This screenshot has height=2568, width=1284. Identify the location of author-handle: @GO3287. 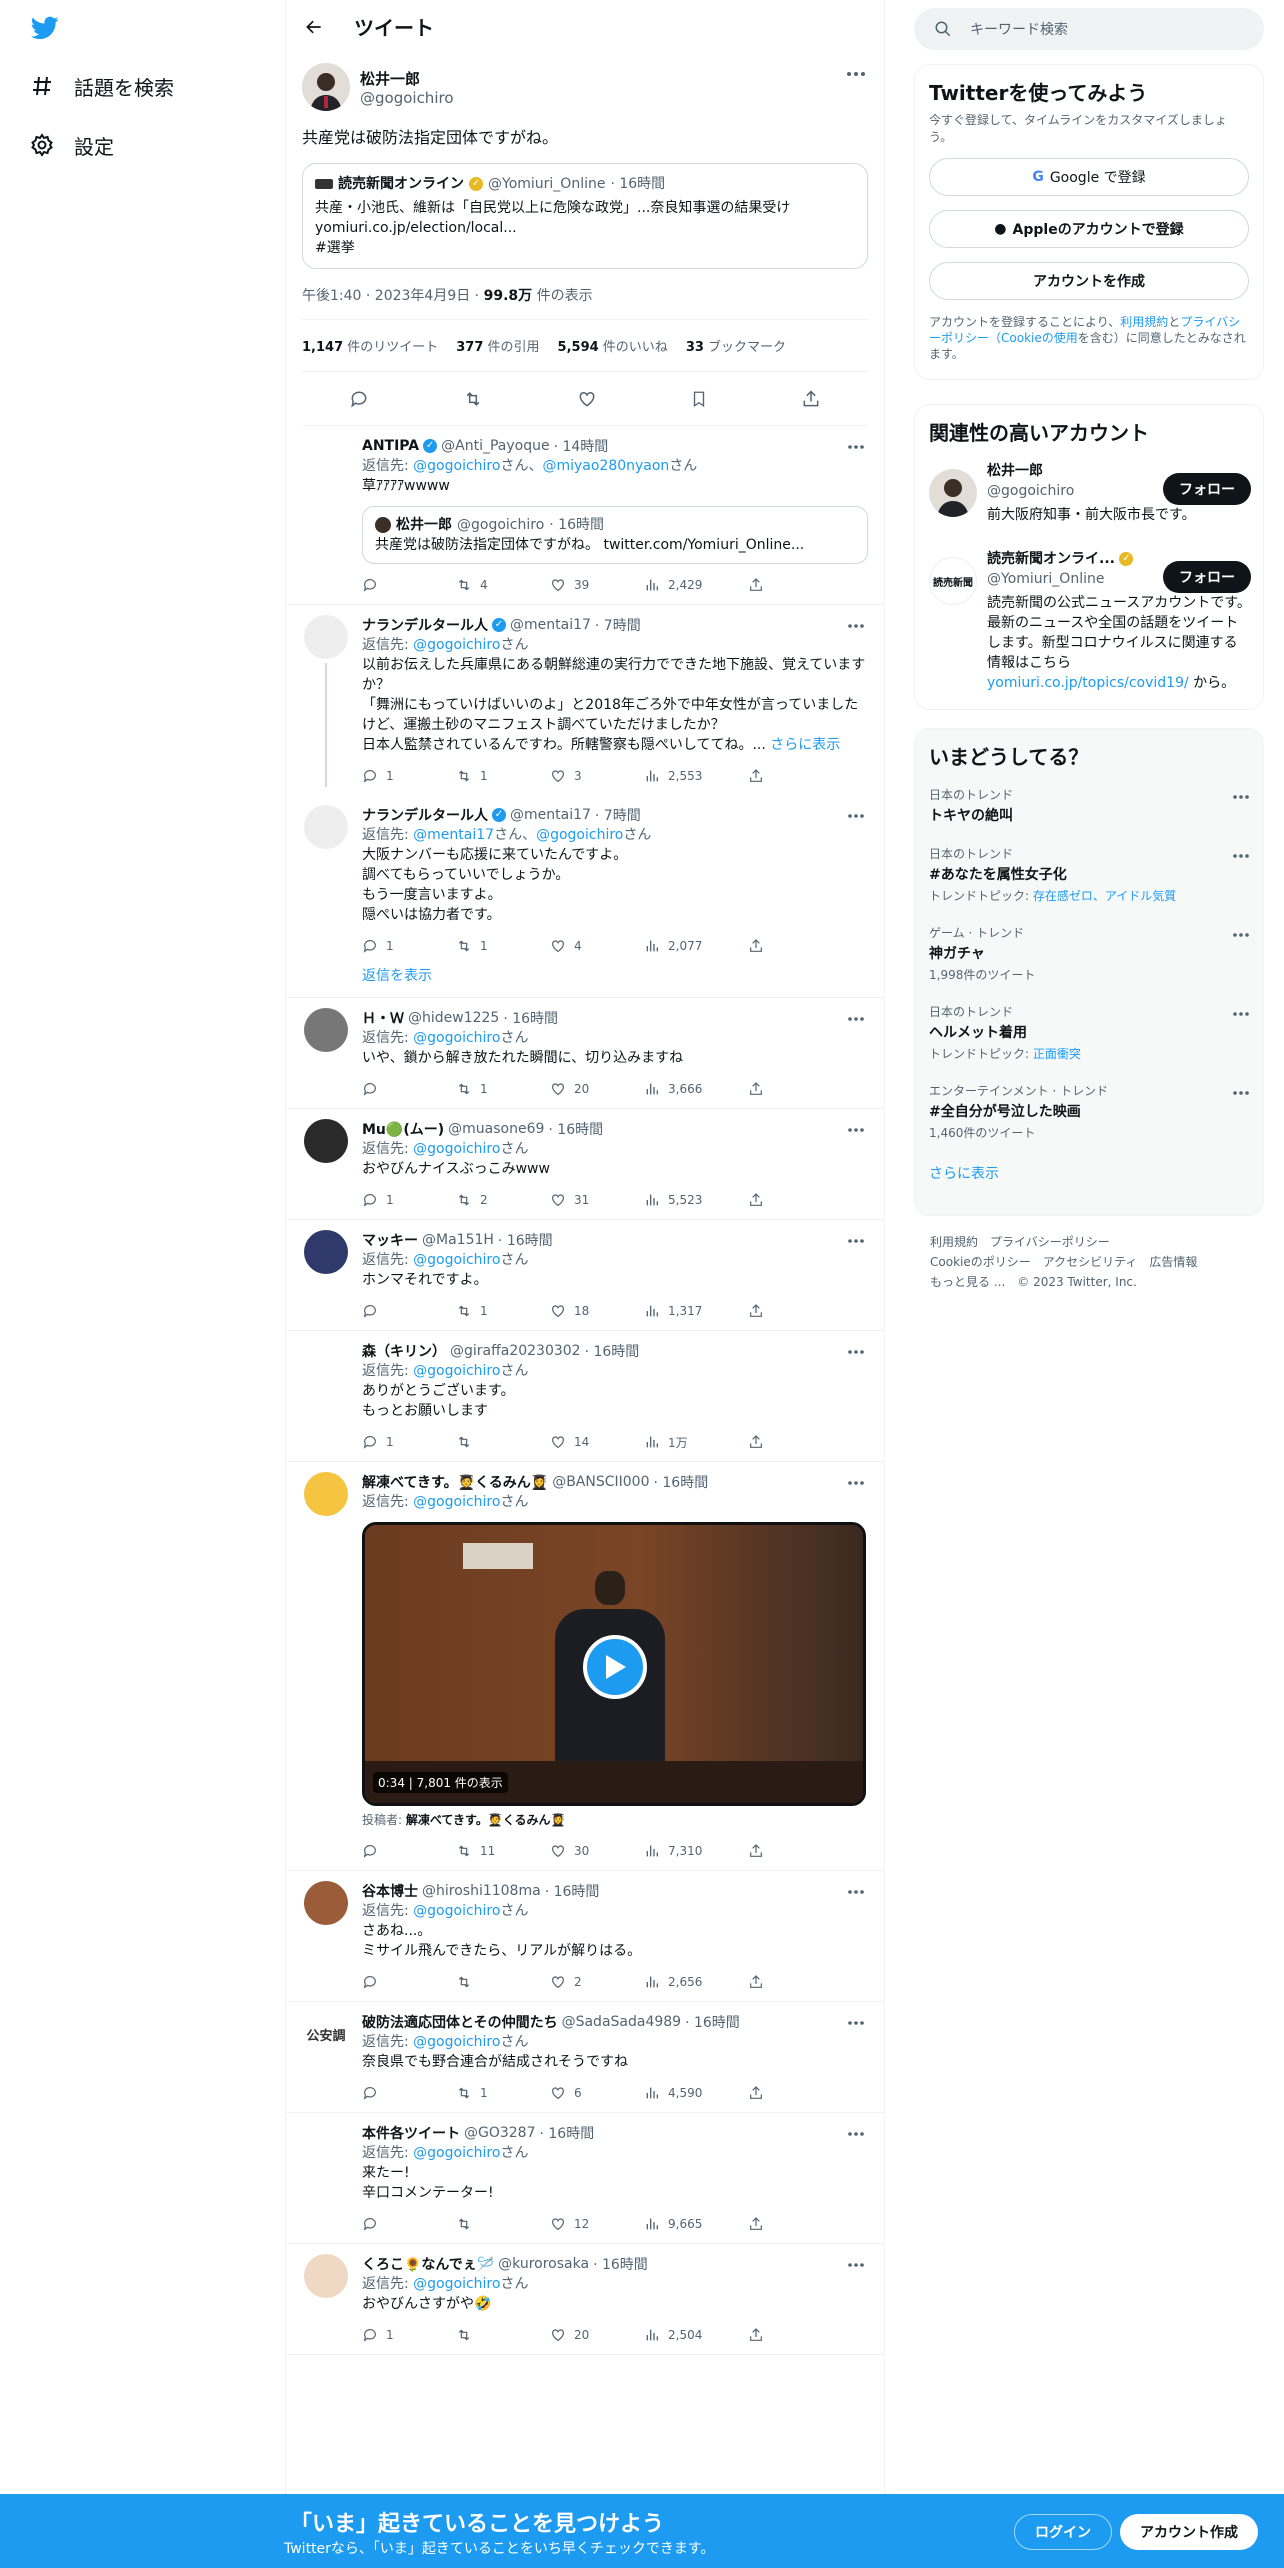
(500, 2133).